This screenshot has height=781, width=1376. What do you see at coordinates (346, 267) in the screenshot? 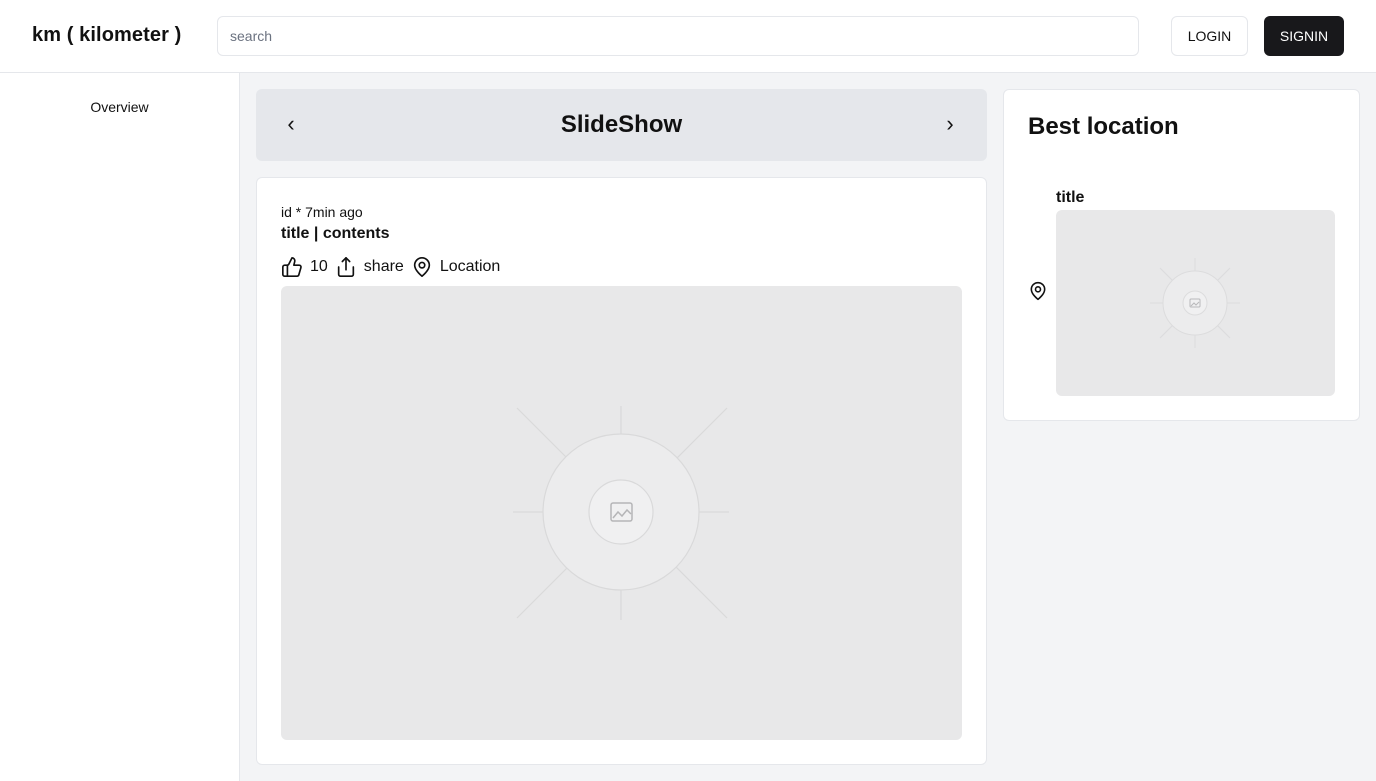
I see `share-icon` at bounding box center [346, 267].